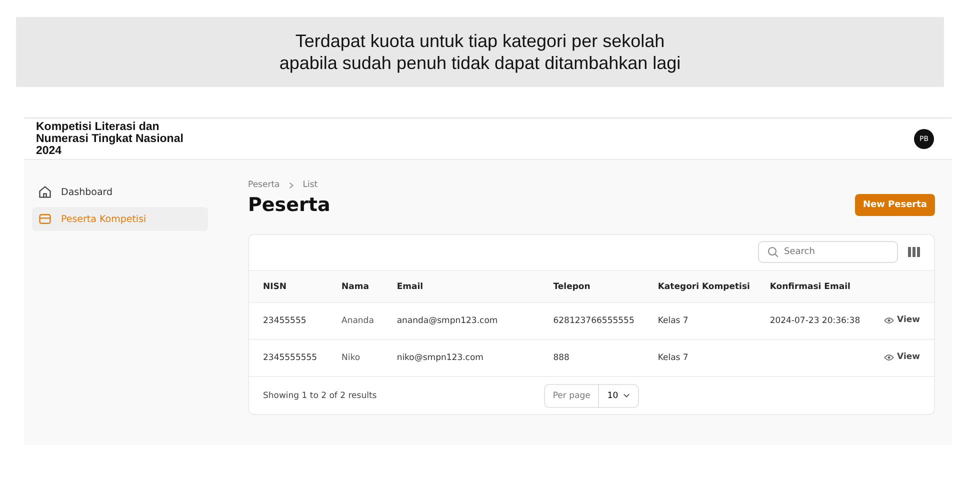 The height and width of the screenshot is (497, 960). What do you see at coordinates (310, 185) in the screenshot?
I see `breadcrumb-current: List` at bounding box center [310, 185].